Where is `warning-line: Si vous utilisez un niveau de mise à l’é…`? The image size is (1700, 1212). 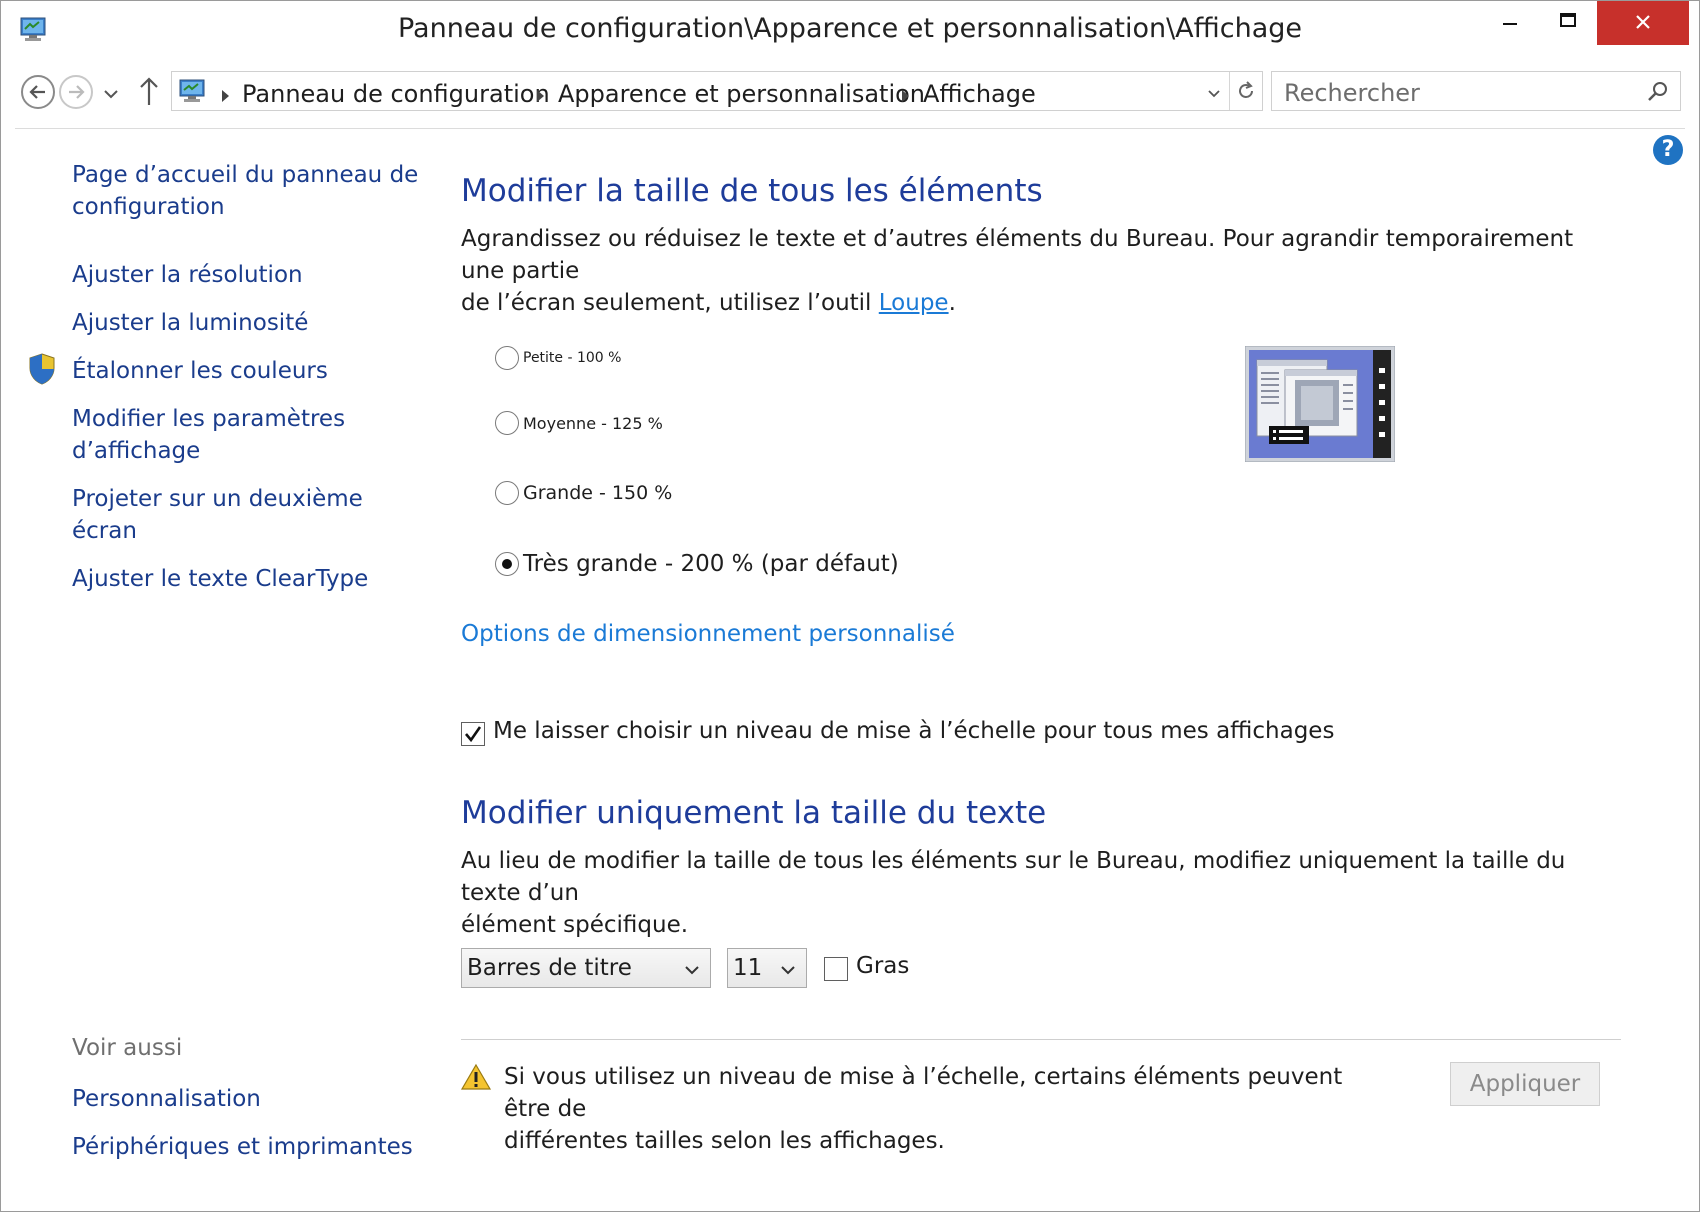 warning-line: Si vous utilisez un niveau de mise à l’é… is located at coordinates (923, 1093).